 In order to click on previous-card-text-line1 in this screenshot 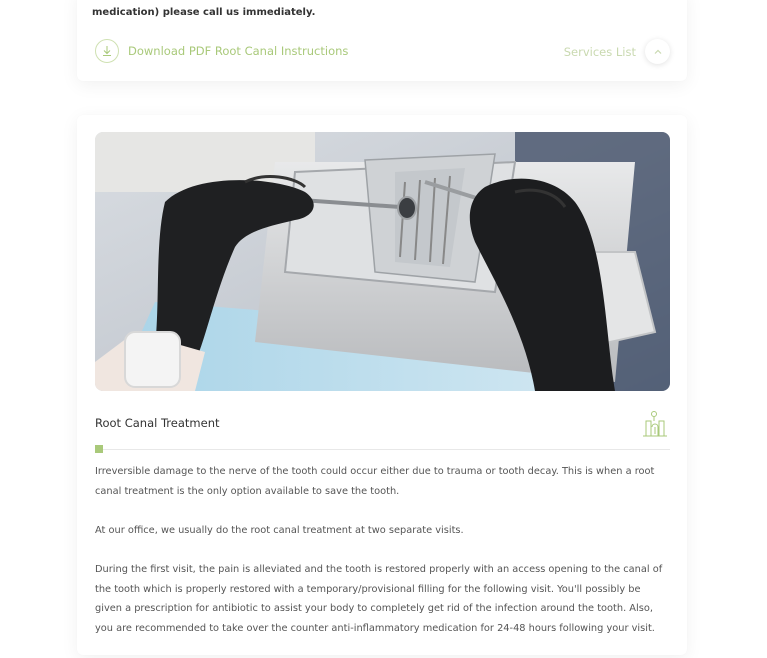, I will do `click(384, 2)`.